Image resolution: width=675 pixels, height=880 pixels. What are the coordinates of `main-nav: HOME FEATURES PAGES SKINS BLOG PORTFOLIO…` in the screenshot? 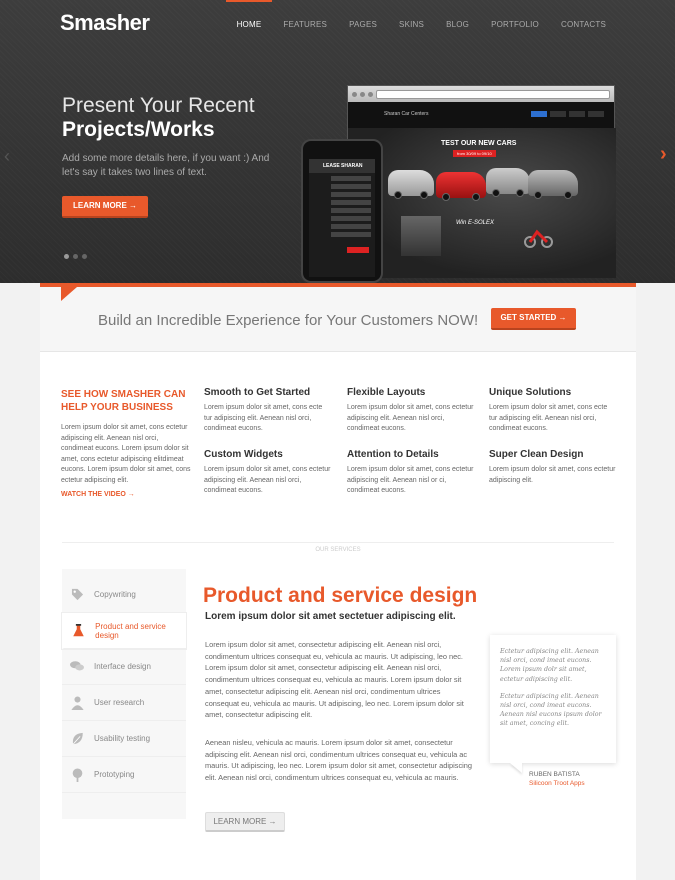 It's located at (421, 20).